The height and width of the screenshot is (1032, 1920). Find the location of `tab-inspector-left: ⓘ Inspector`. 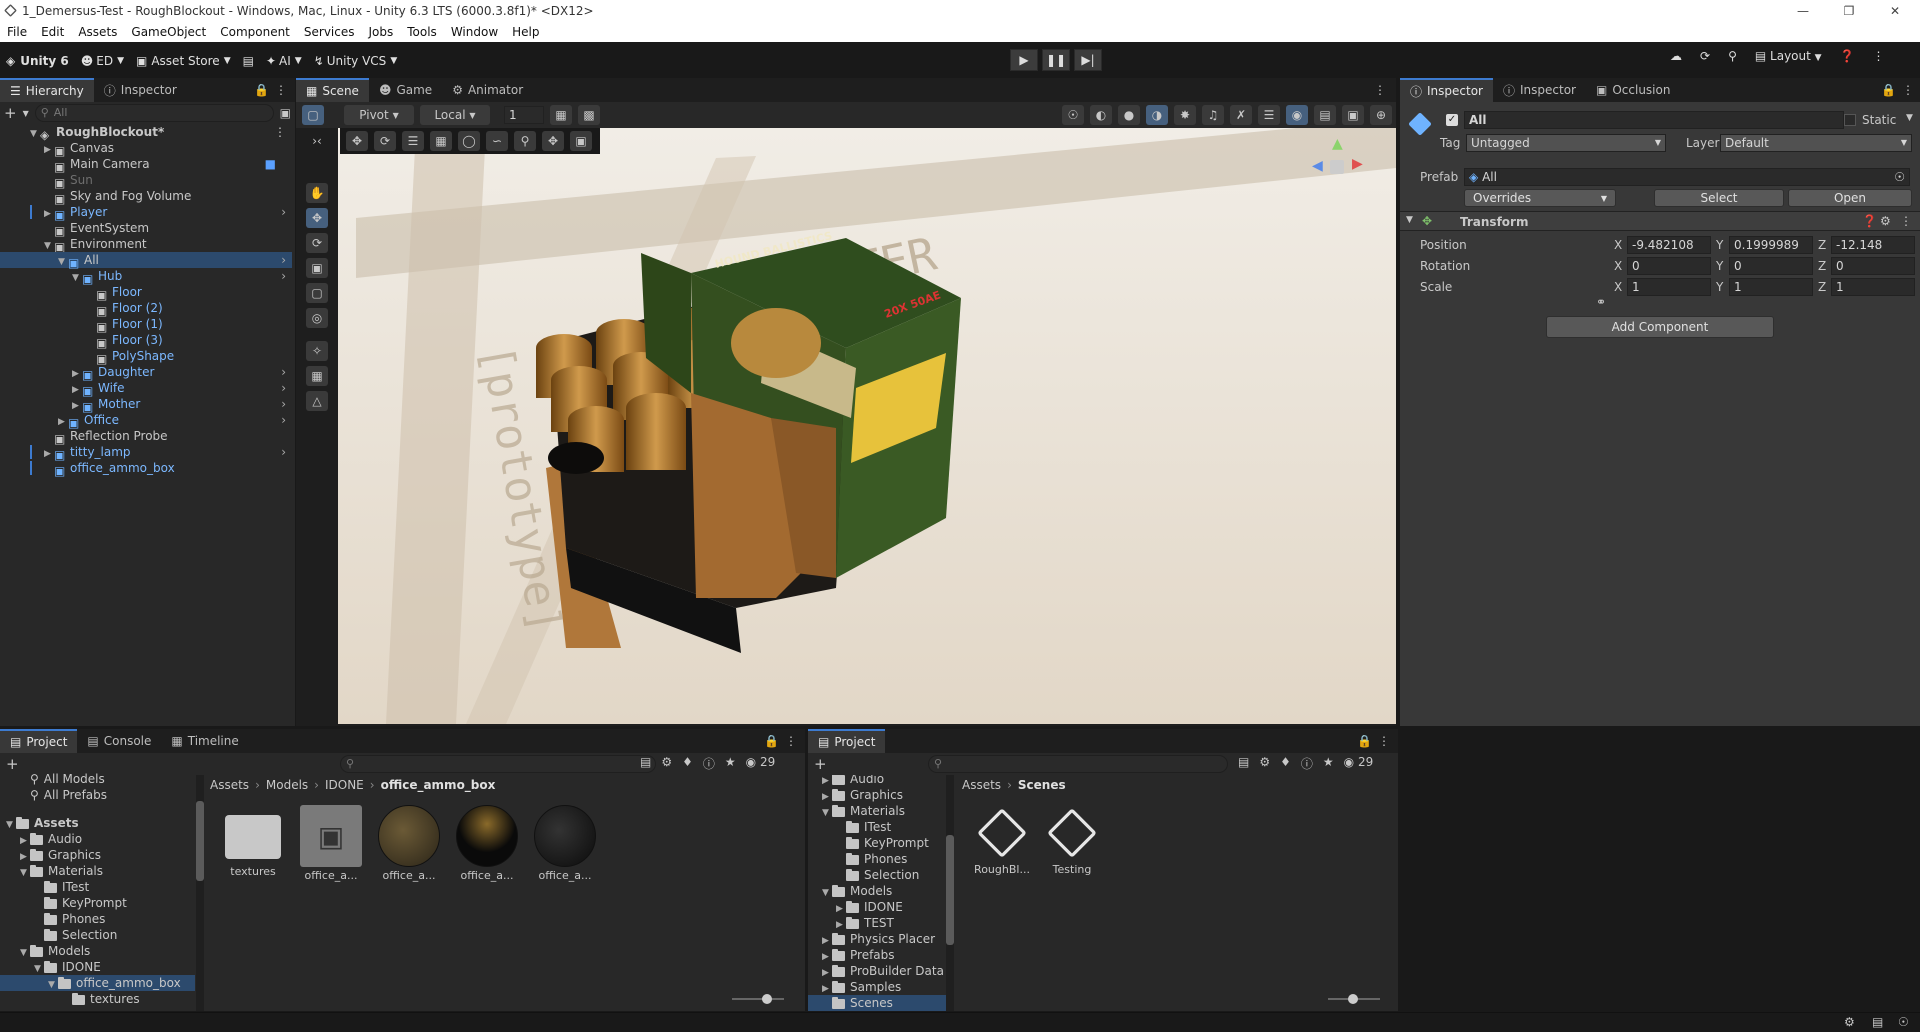

tab-inspector-left: ⓘ Inspector is located at coordinates (140, 90).